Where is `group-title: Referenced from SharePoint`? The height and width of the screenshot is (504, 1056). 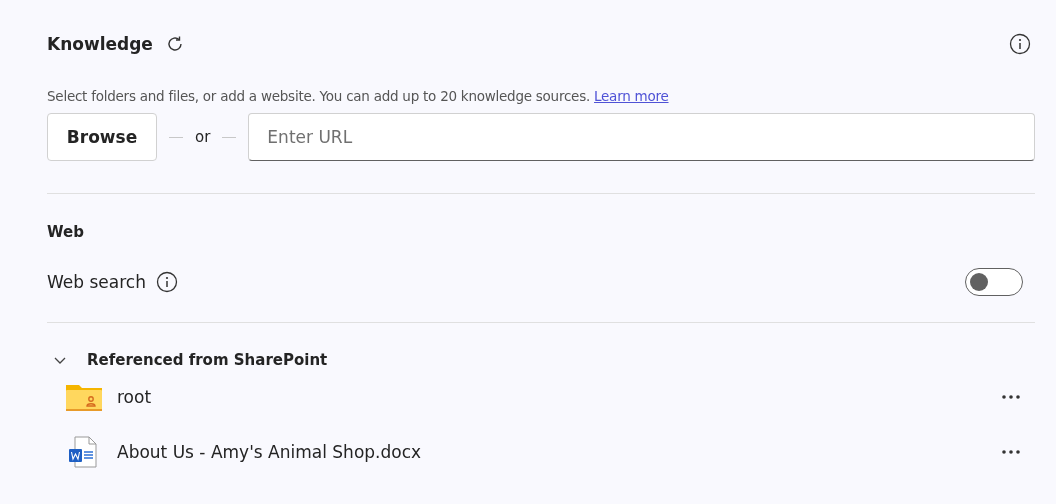 group-title: Referenced from SharePoint is located at coordinates (207, 360).